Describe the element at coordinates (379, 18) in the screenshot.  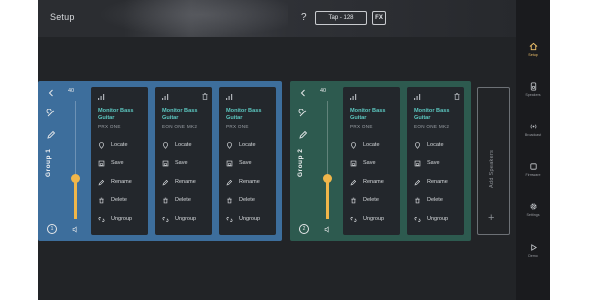
I see `fx-button: FX` at that location.